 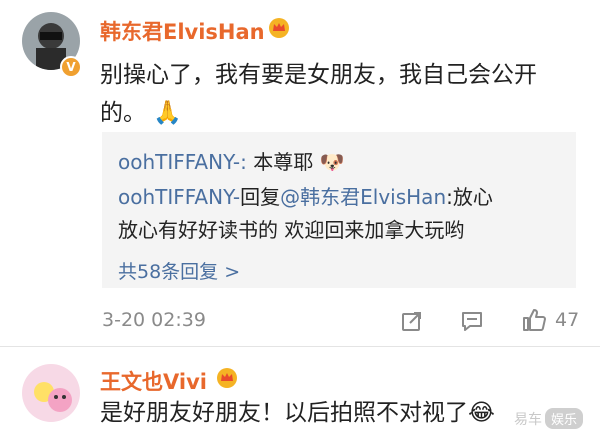 What do you see at coordinates (179, 197) in the screenshot?
I see `reply-author: oohTIFFANY-` at bounding box center [179, 197].